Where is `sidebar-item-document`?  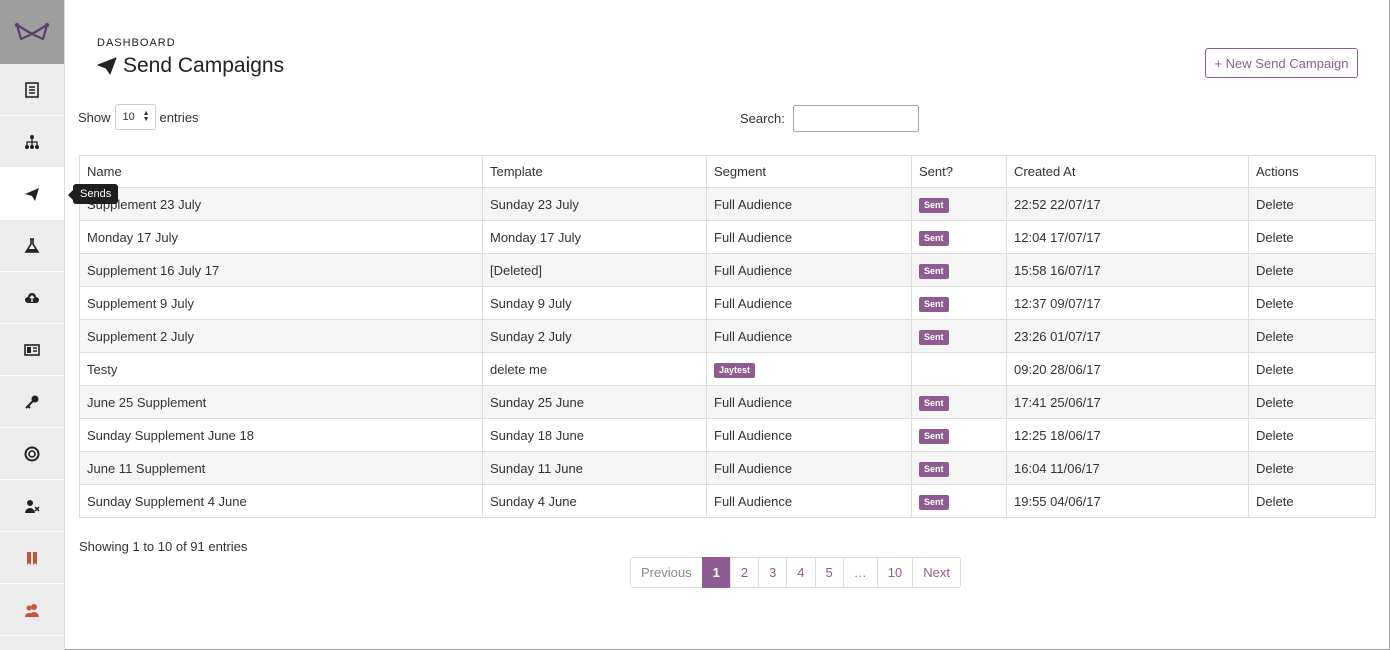
sidebar-item-document is located at coordinates (32, 90).